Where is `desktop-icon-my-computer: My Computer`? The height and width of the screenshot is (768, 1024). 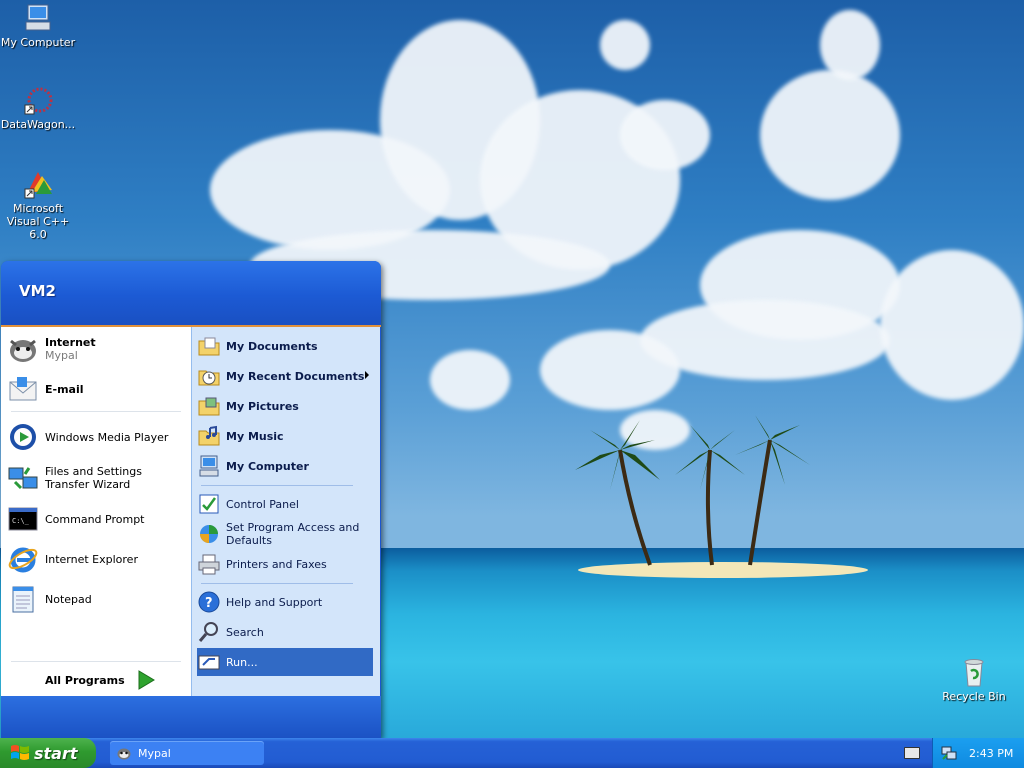 desktop-icon-my-computer: My Computer is located at coordinates (39, 25).